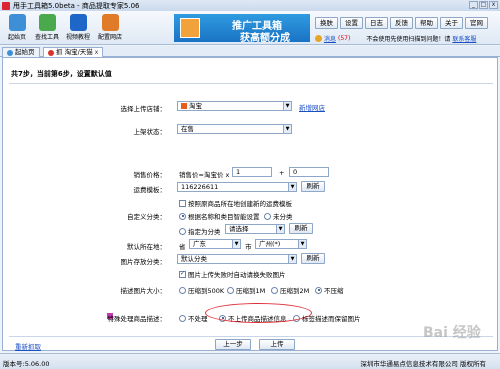 The height and width of the screenshot is (369, 500). I want to click on shipping-value: 116226611, so click(200, 187).